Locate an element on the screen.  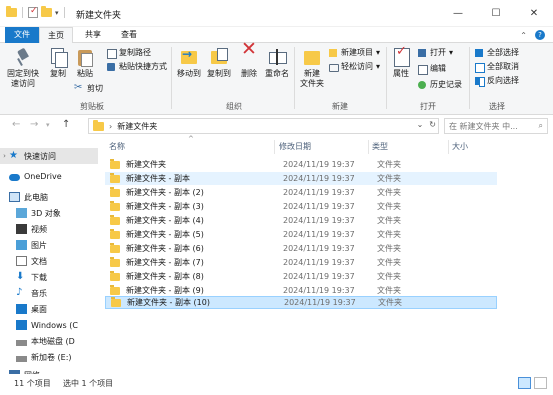
nav-item-onedrive: OneDrive is located at coordinates (49, 176).